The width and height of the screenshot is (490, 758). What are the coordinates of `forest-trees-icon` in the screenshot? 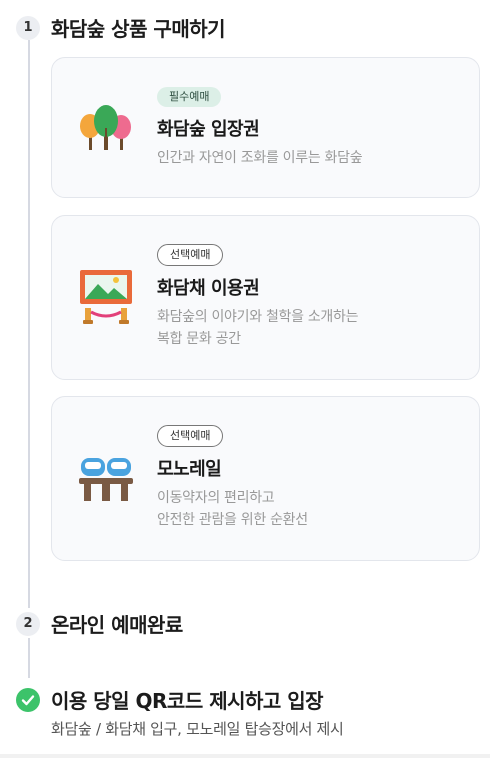 It's located at (106, 130).